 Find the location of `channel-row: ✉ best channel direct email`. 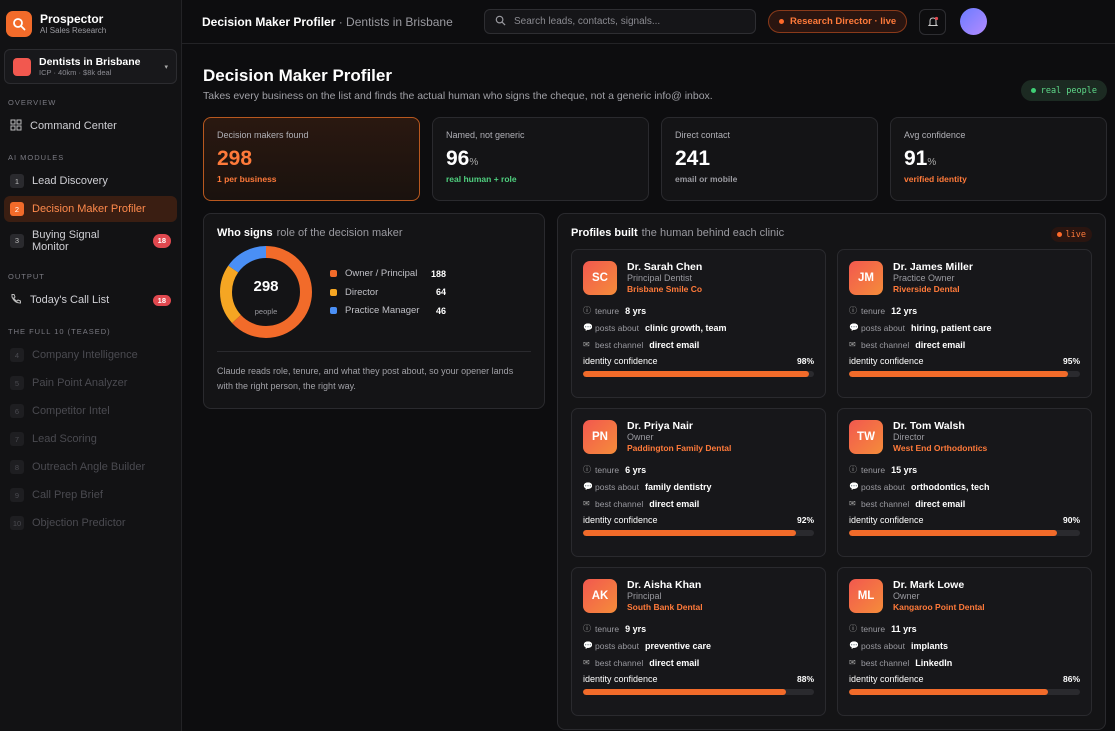

channel-row: ✉ best channel direct email is located at coordinates (698, 503).